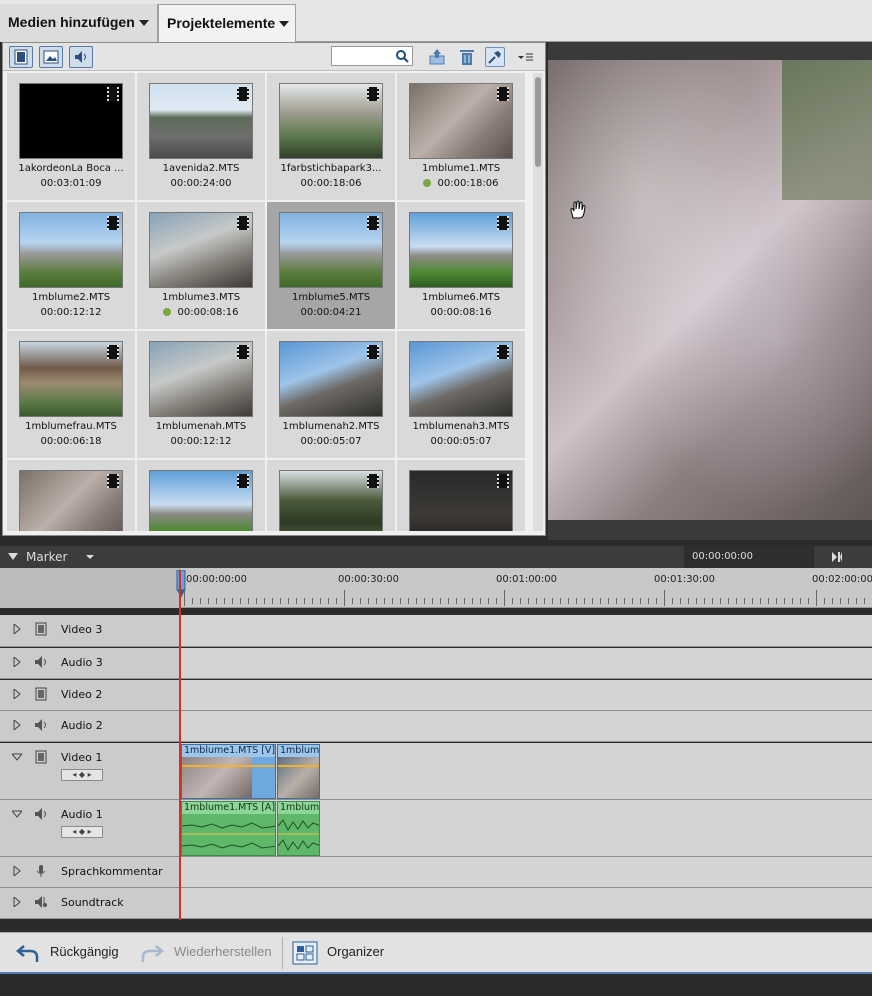 This screenshot has height=996, width=872. Describe the element at coordinates (436, 828) in the screenshot. I see `timeline-track: Audio 1 ◂ ◆ ▸` at that location.